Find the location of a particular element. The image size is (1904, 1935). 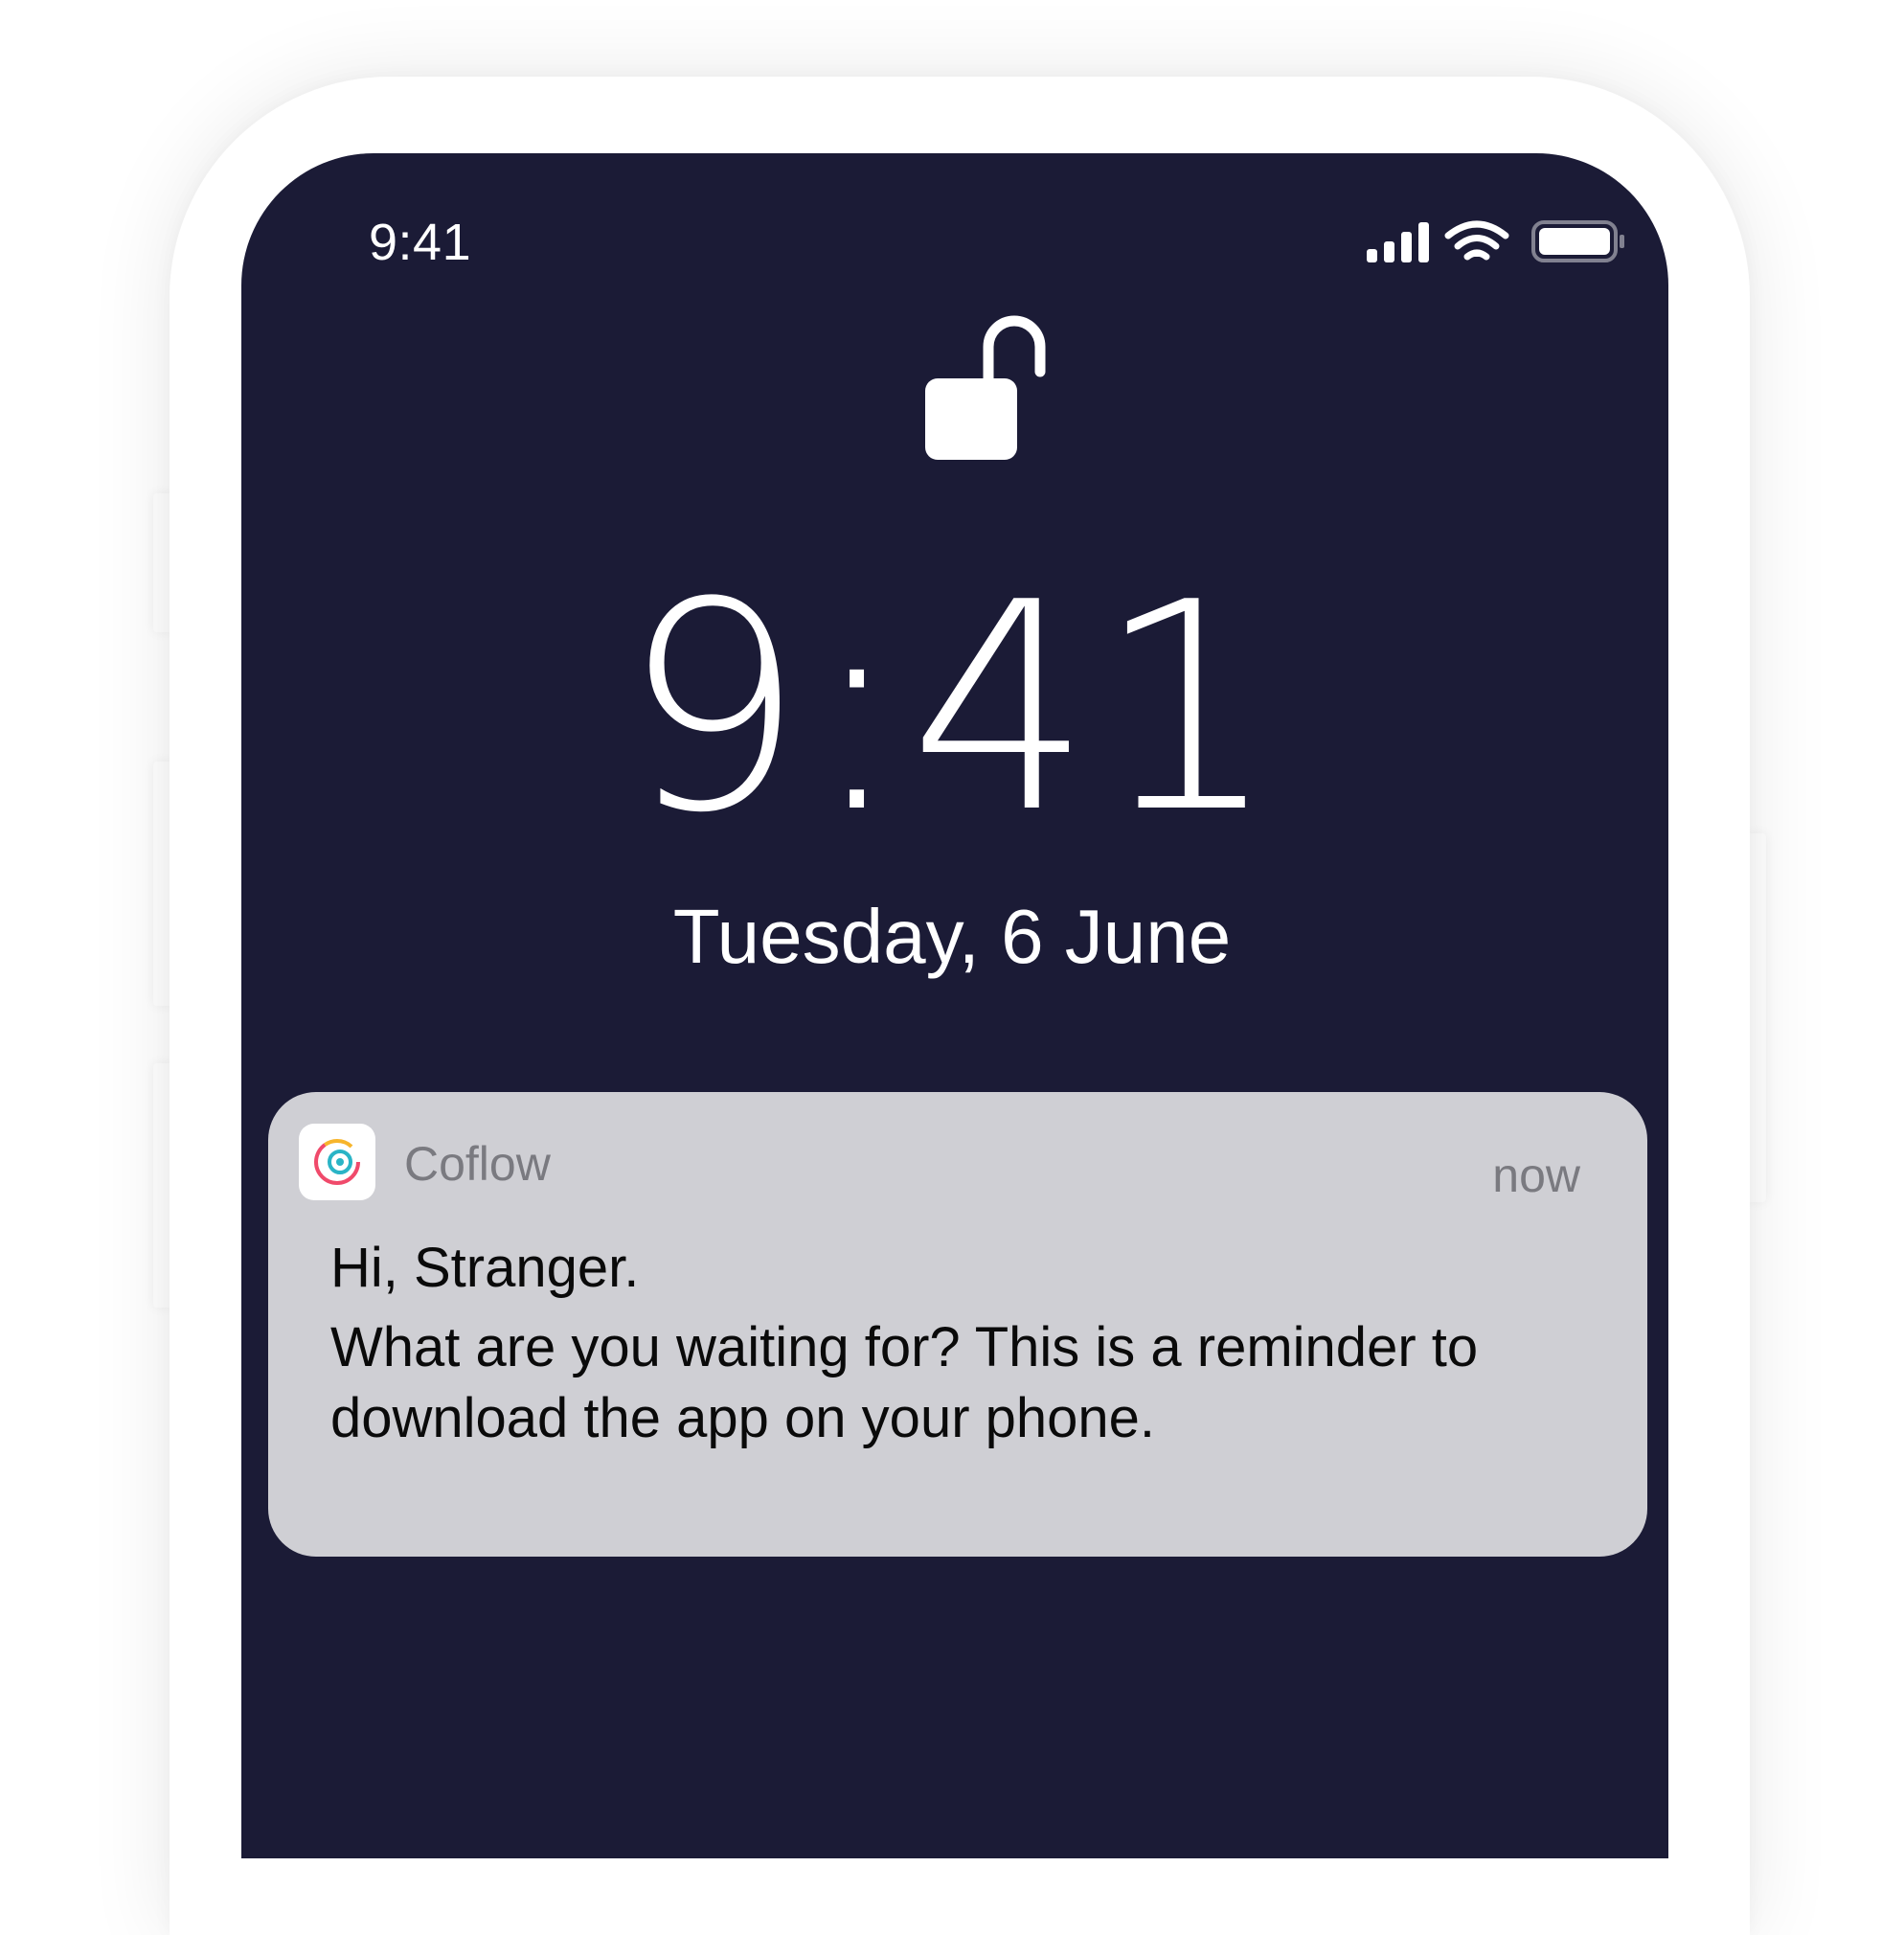

notification-app-name: Coflow is located at coordinates (477, 1164).